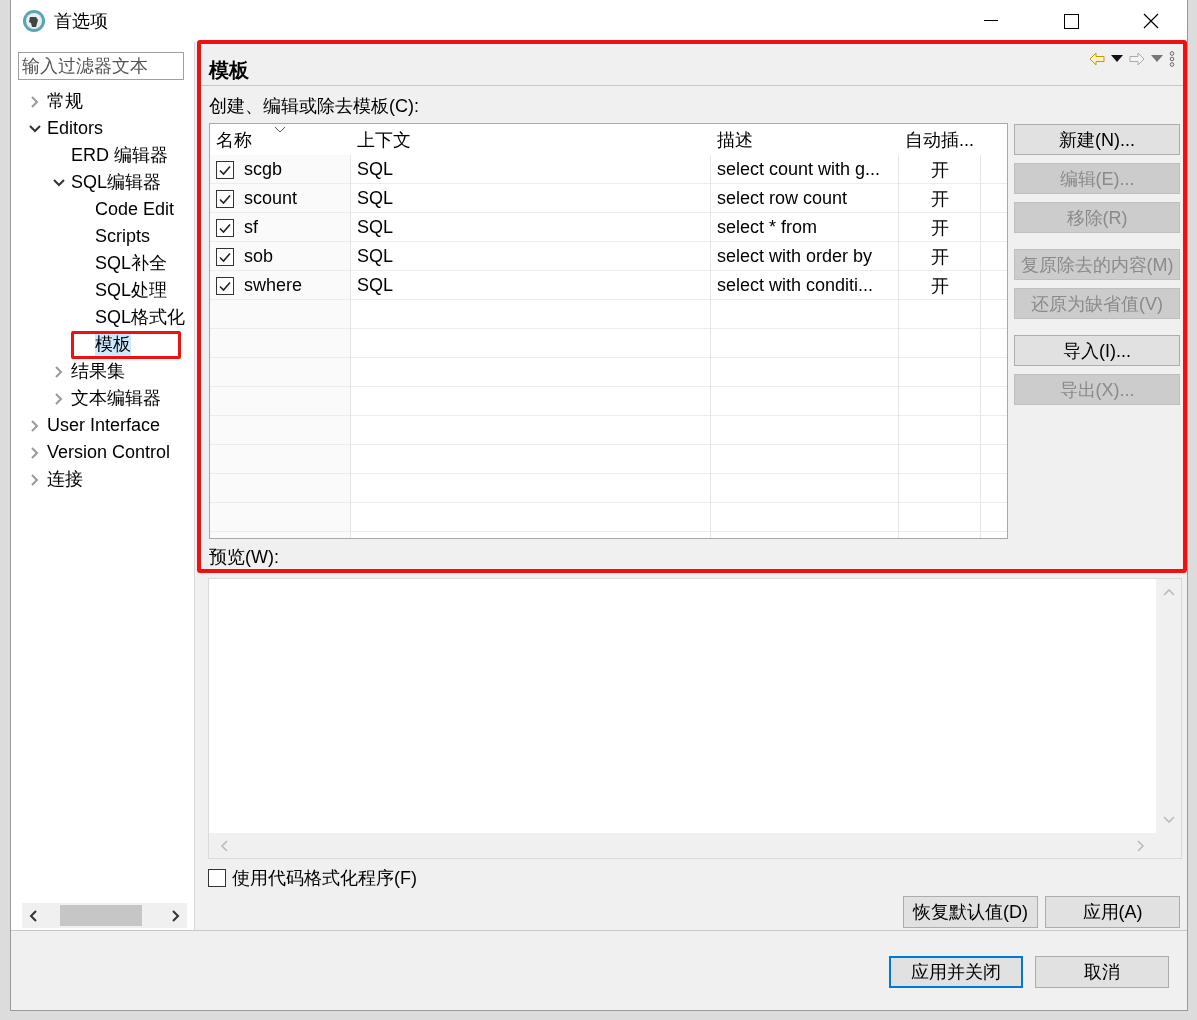 The height and width of the screenshot is (1020, 1197). I want to click on tree-item: SQL处理, so click(131, 290).